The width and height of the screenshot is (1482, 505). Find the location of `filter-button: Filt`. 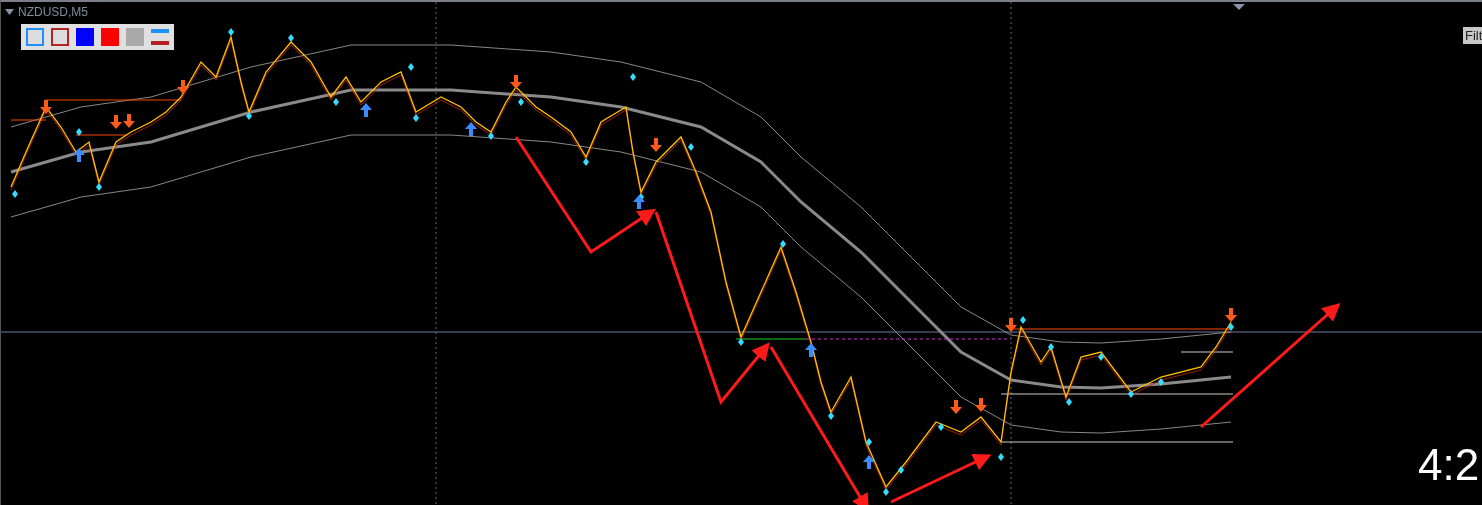

filter-button: Filt is located at coordinates (1472, 35).